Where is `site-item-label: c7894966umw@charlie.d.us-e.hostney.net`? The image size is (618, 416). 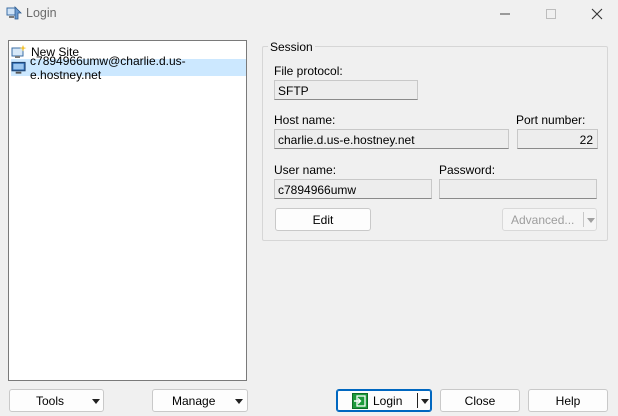
site-item-label: c7894966umw@charlie.d.us-e.hostney.net is located at coordinates (108, 67).